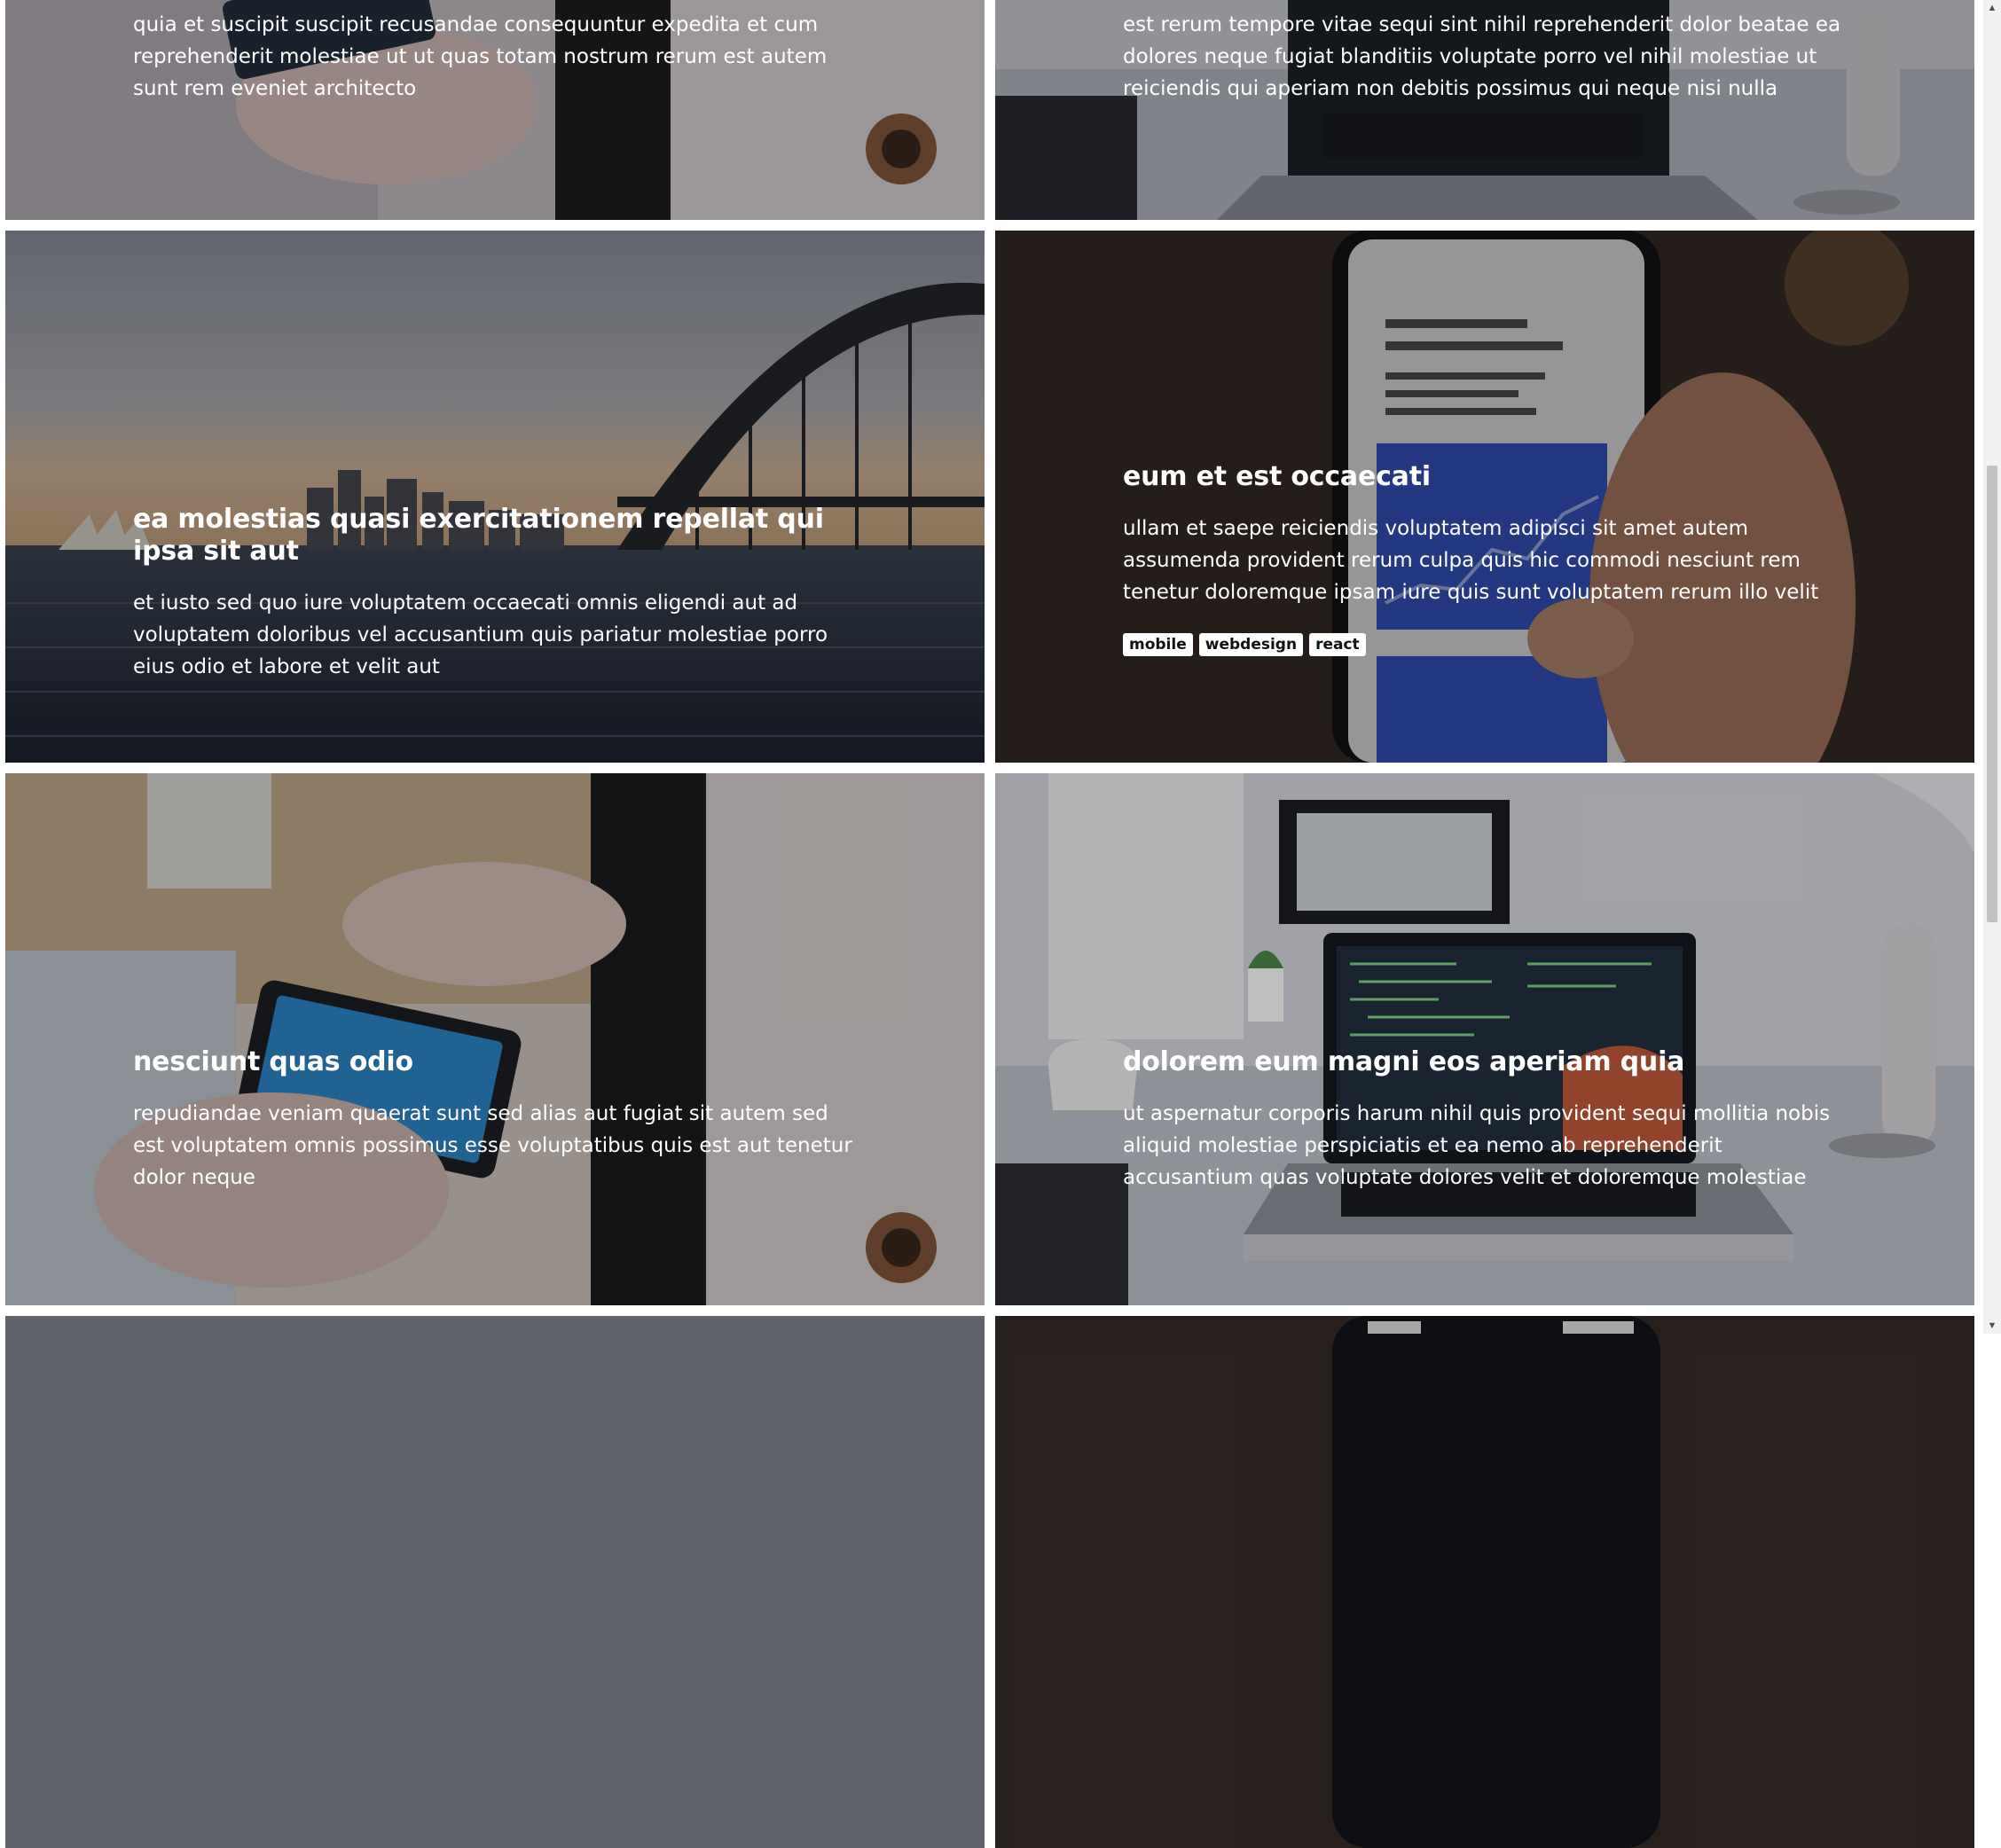 The image size is (2001, 1848). What do you see at coordinates (1485, 1062) in the screenshot?
I see `post-title: dolorem eum magni eos aperiam quia` at bounding box center [1485, 1062].